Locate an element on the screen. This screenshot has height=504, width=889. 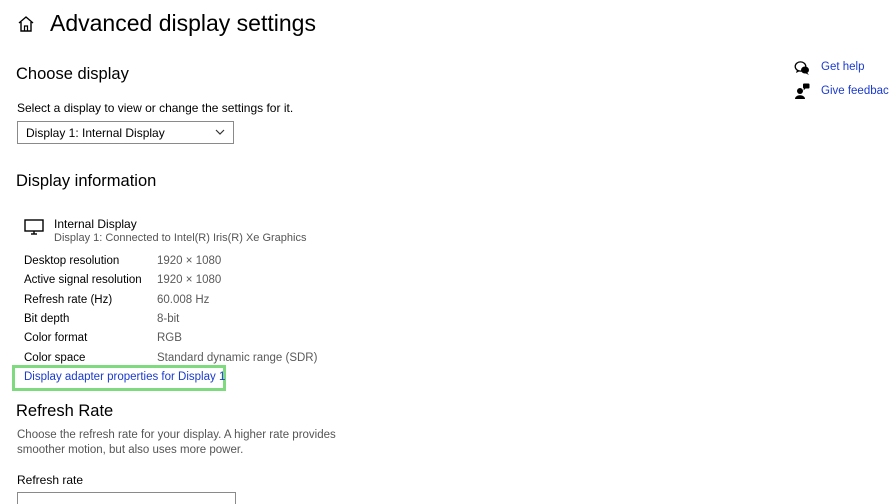
display-information-heading: Display information is located at coordinates (86, 181).